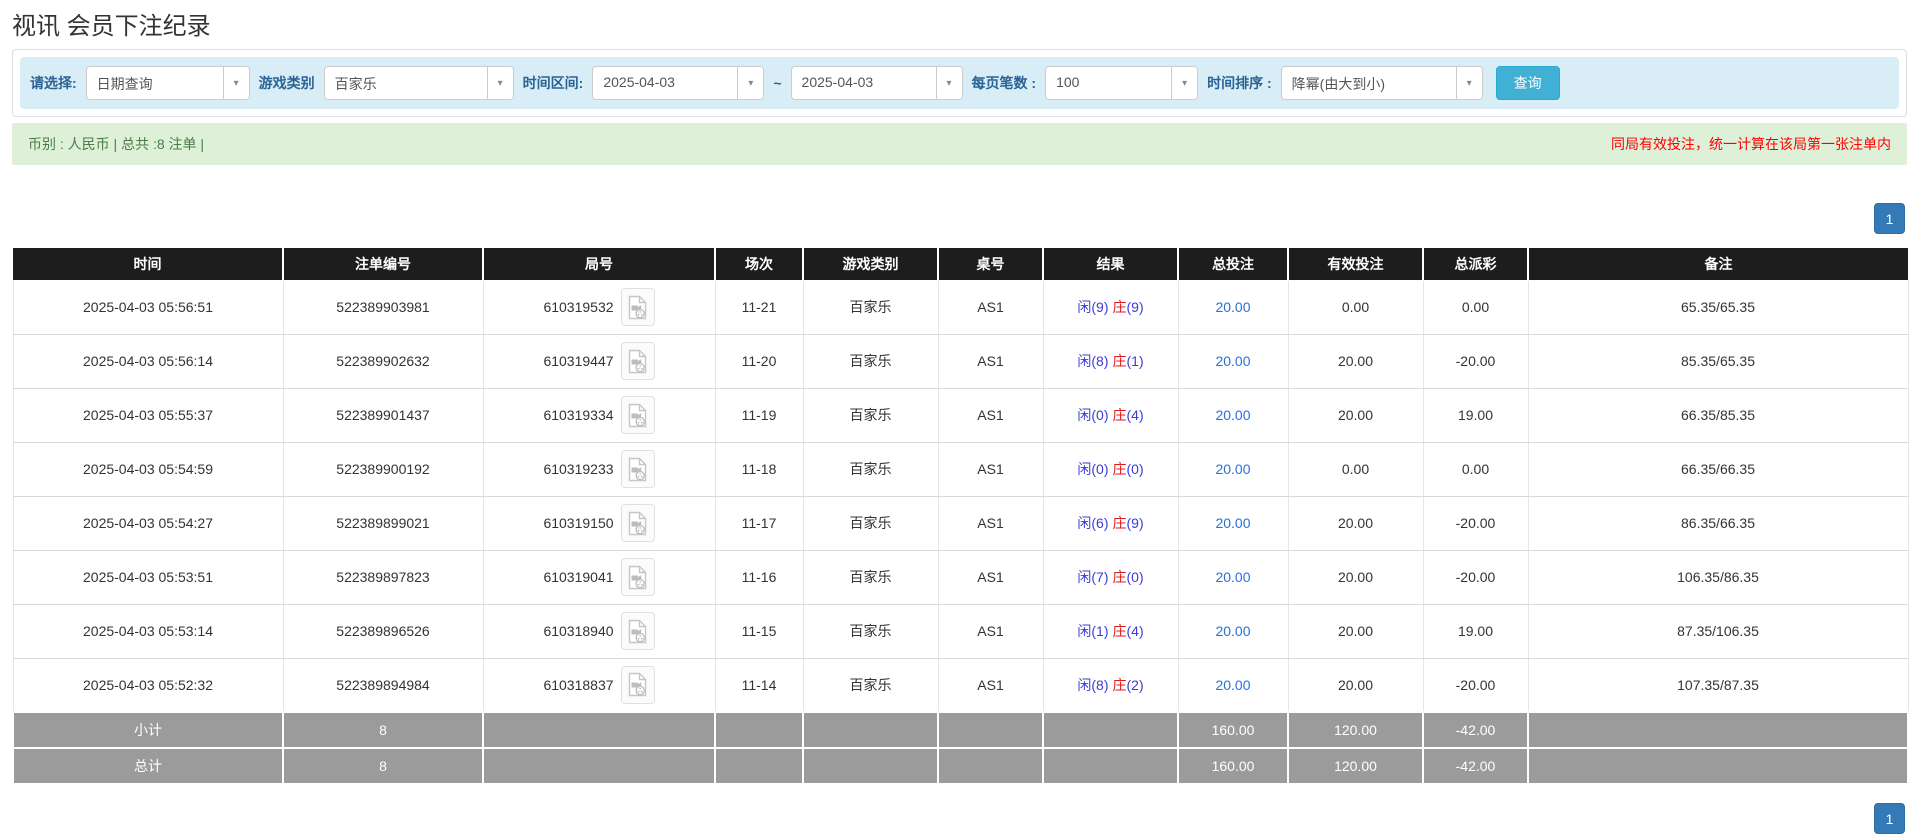 The width and height of the screenshot is (1919, 835). What do you see at coordinates (959, 218) in the screenshot?
I see `pagination-top: 1` at bounding box center [959, 218].